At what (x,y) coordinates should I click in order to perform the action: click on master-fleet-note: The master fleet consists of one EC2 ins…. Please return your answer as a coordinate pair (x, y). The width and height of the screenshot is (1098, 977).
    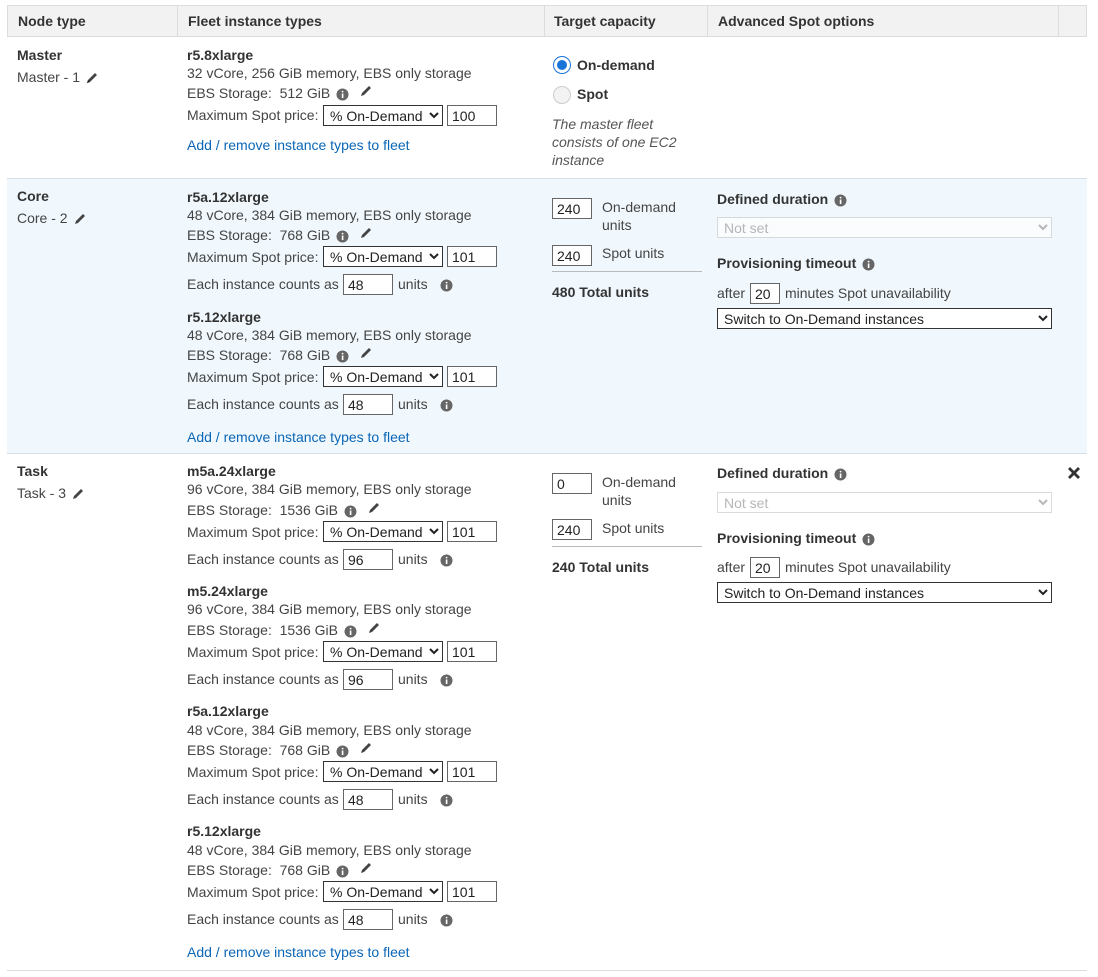
    Looking at the image, I should click on (614, 142).